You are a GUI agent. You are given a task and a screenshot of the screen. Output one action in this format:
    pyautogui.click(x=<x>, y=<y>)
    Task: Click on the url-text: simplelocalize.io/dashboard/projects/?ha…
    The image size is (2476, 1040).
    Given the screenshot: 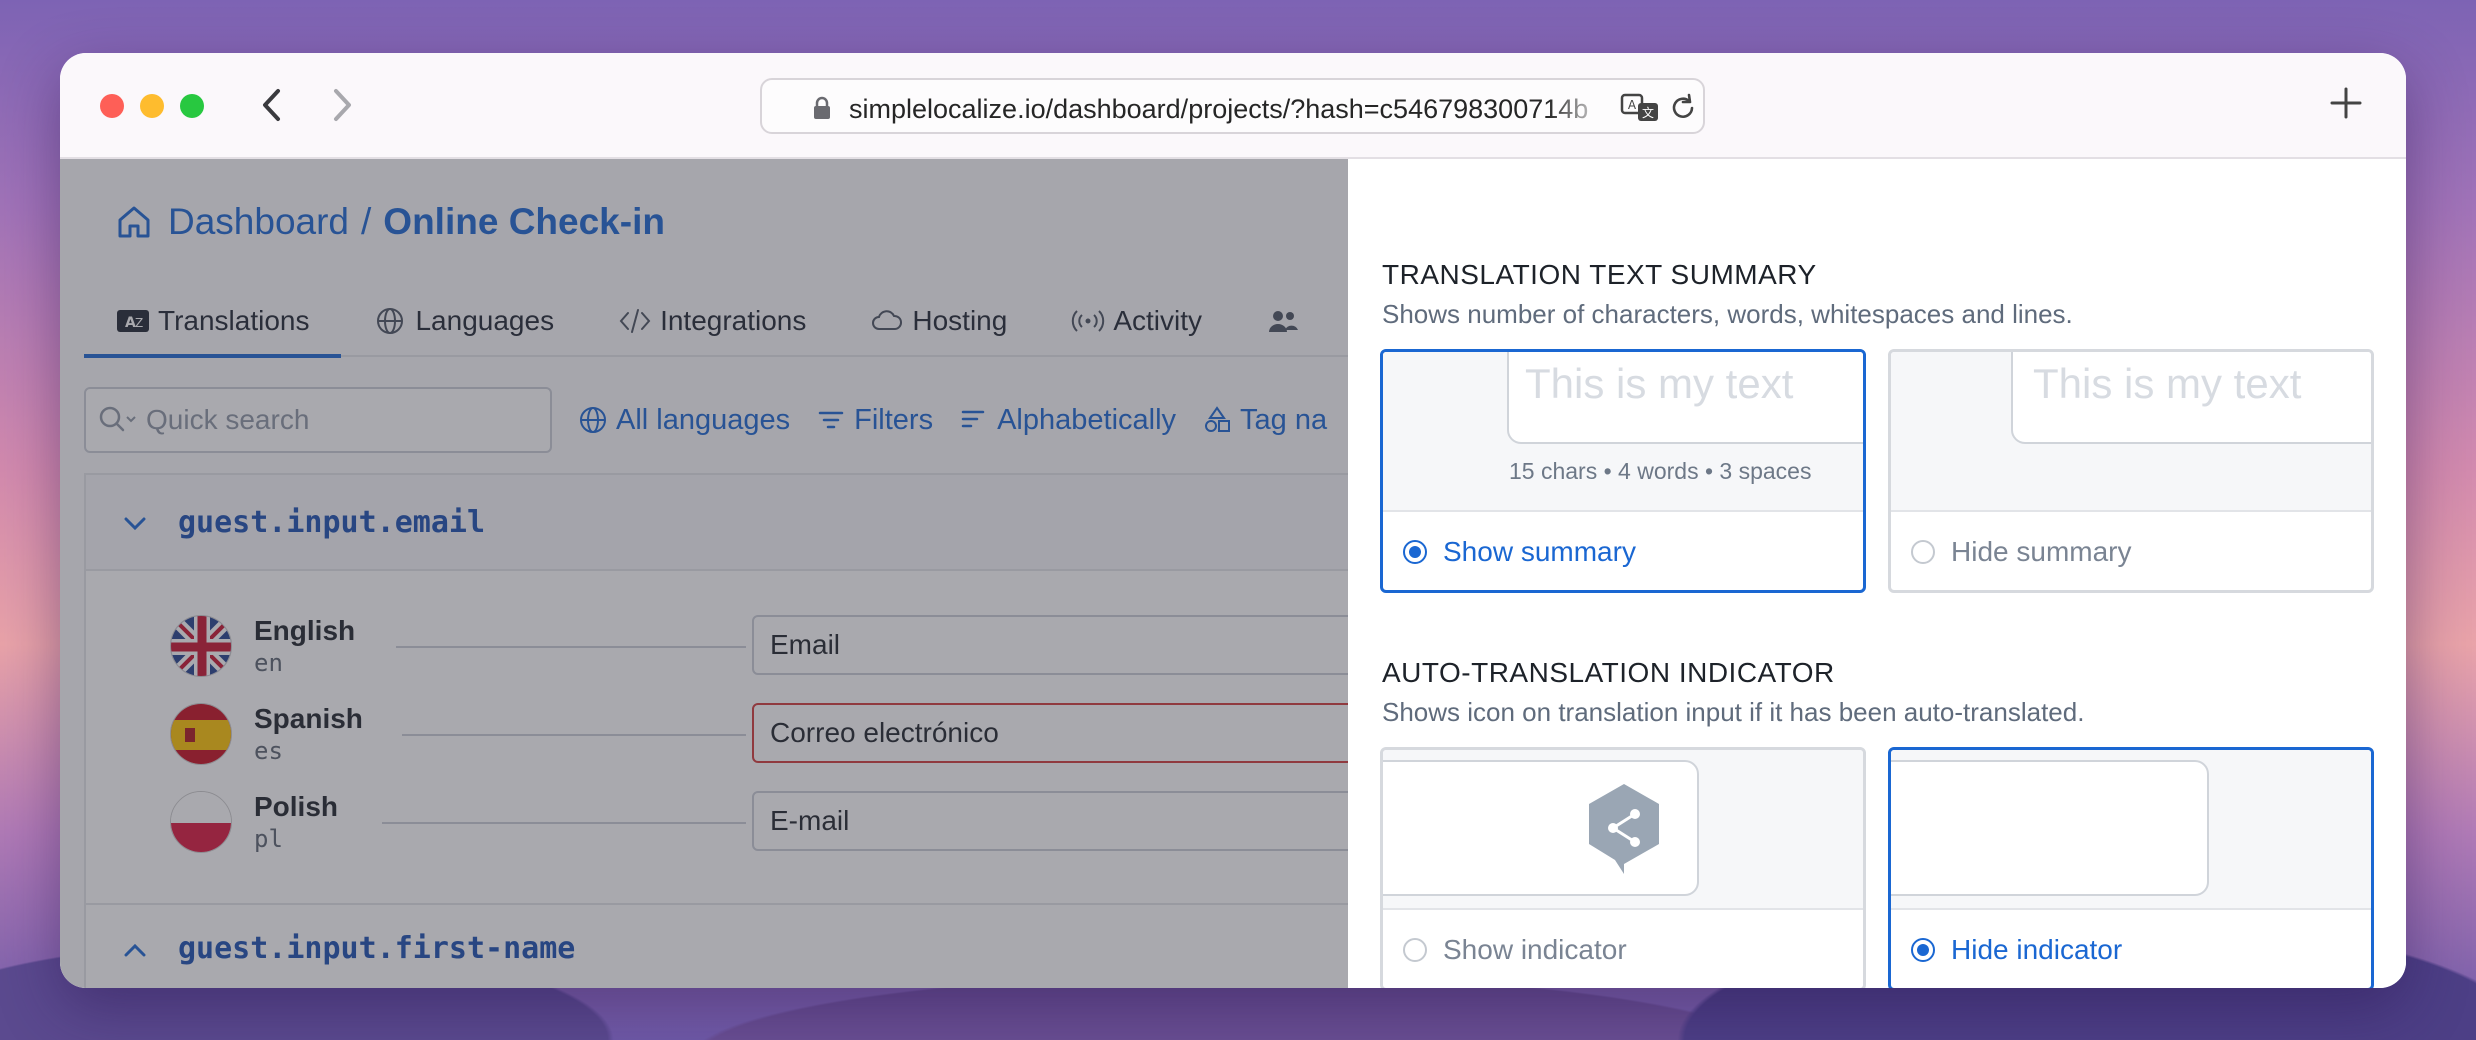 What is the action you would take?
    pyautogui.click(x=1219, y=109)
    